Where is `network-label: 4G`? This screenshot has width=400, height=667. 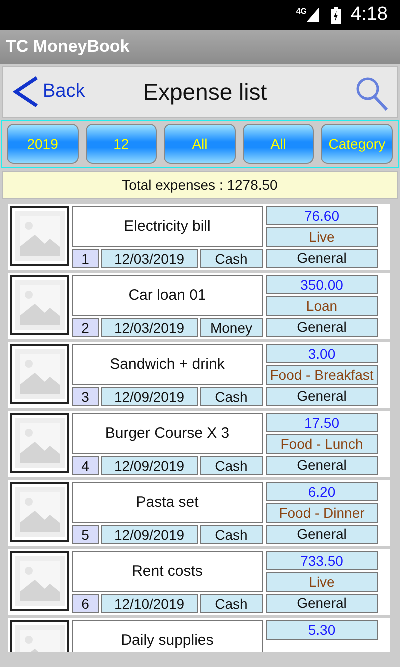 network-label: 4G is located at coordinates (302, 11).